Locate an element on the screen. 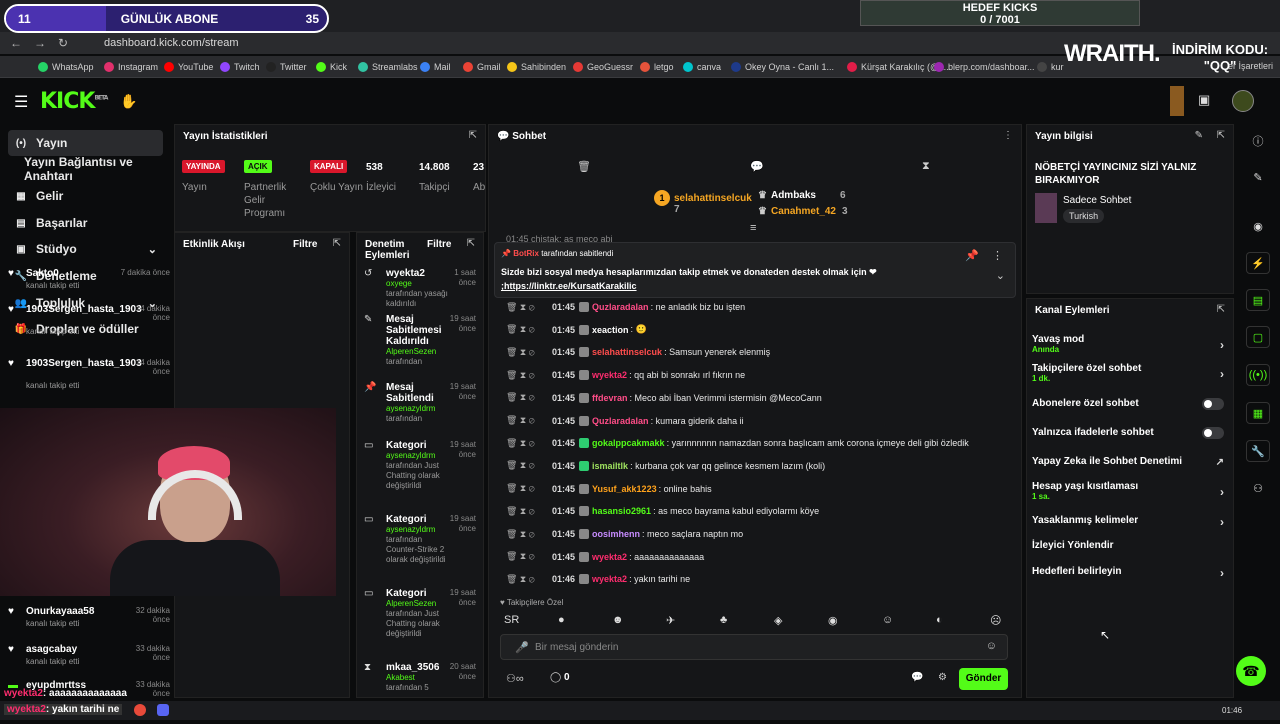 This screenshot has height=724, width=1280. message-username: Yusuf_akk1223 is located at coordinates (624, 489).